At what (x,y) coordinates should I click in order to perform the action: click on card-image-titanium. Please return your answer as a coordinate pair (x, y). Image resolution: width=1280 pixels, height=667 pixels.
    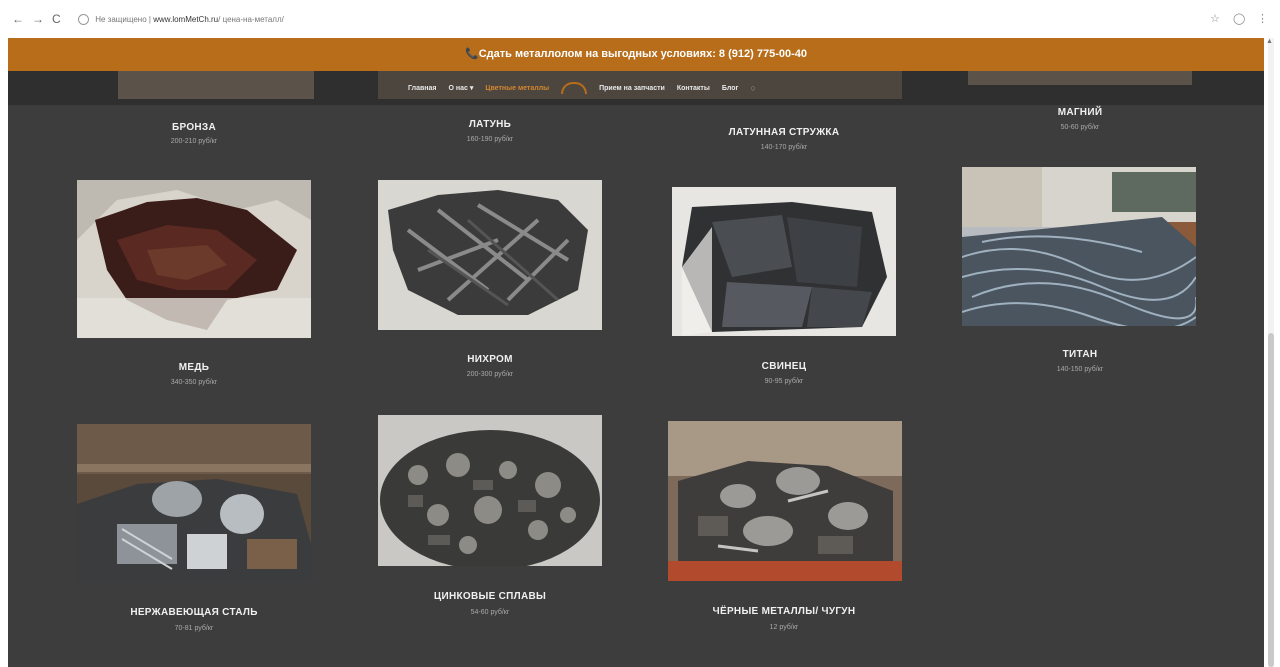
    Looking at the image, I should click on (1079, 246).